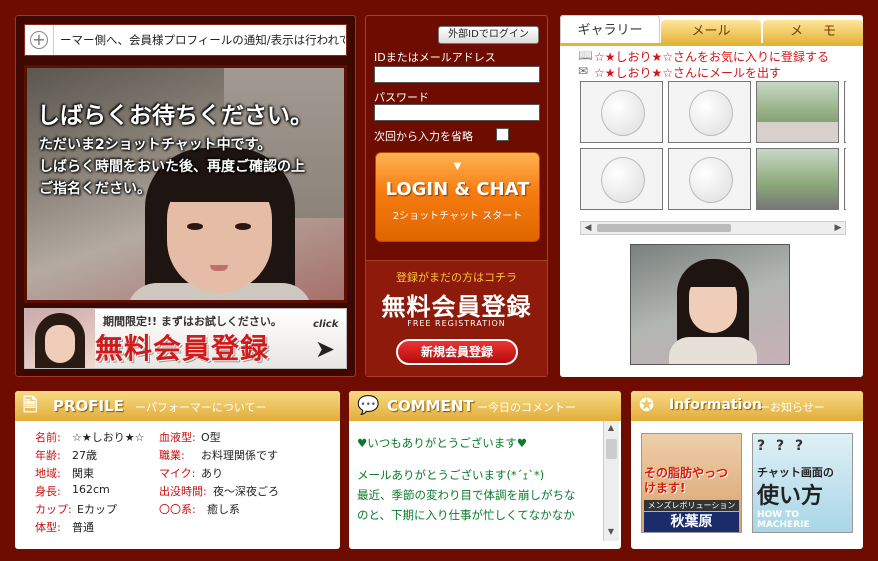 The image size is (878, 561). I want to click on ticker-bar: + ーマー側へ、会員様プロフィールの通知/表示は行われており, so click(185, 40).